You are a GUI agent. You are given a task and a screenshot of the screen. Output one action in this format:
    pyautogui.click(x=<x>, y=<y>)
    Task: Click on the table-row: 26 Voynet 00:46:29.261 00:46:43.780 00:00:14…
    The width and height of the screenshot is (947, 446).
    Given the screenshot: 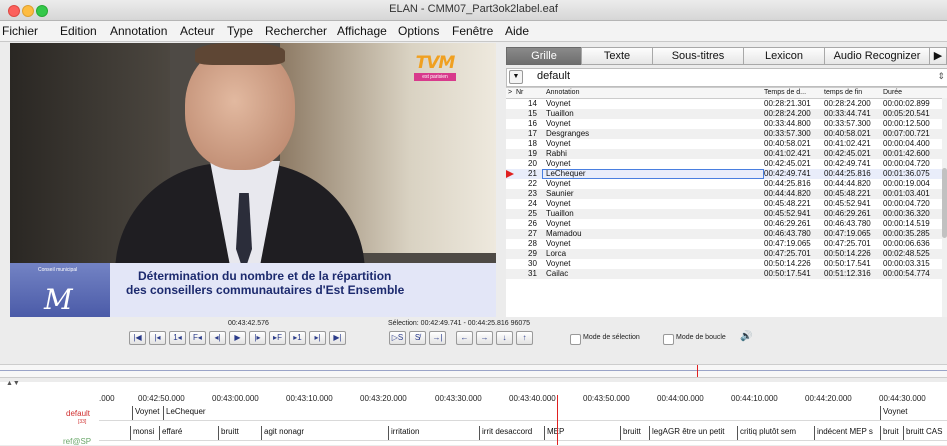 What is the action you would take?
    pyautogui.click(x=726, y=224)
    